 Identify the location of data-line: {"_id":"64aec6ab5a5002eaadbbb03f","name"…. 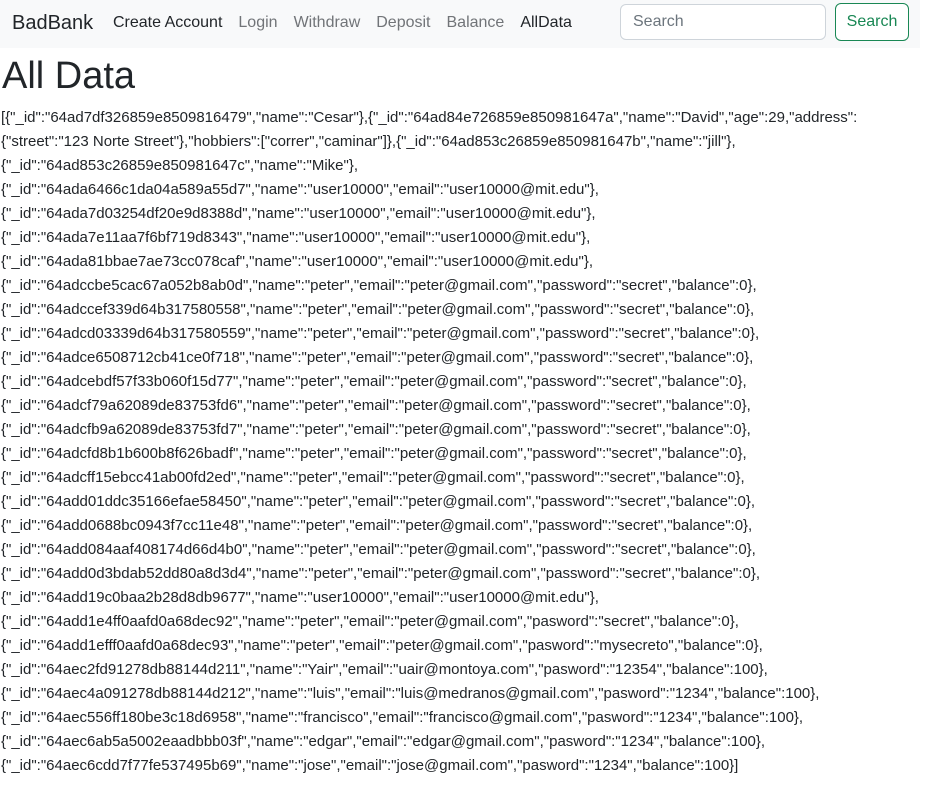
(383, 741).